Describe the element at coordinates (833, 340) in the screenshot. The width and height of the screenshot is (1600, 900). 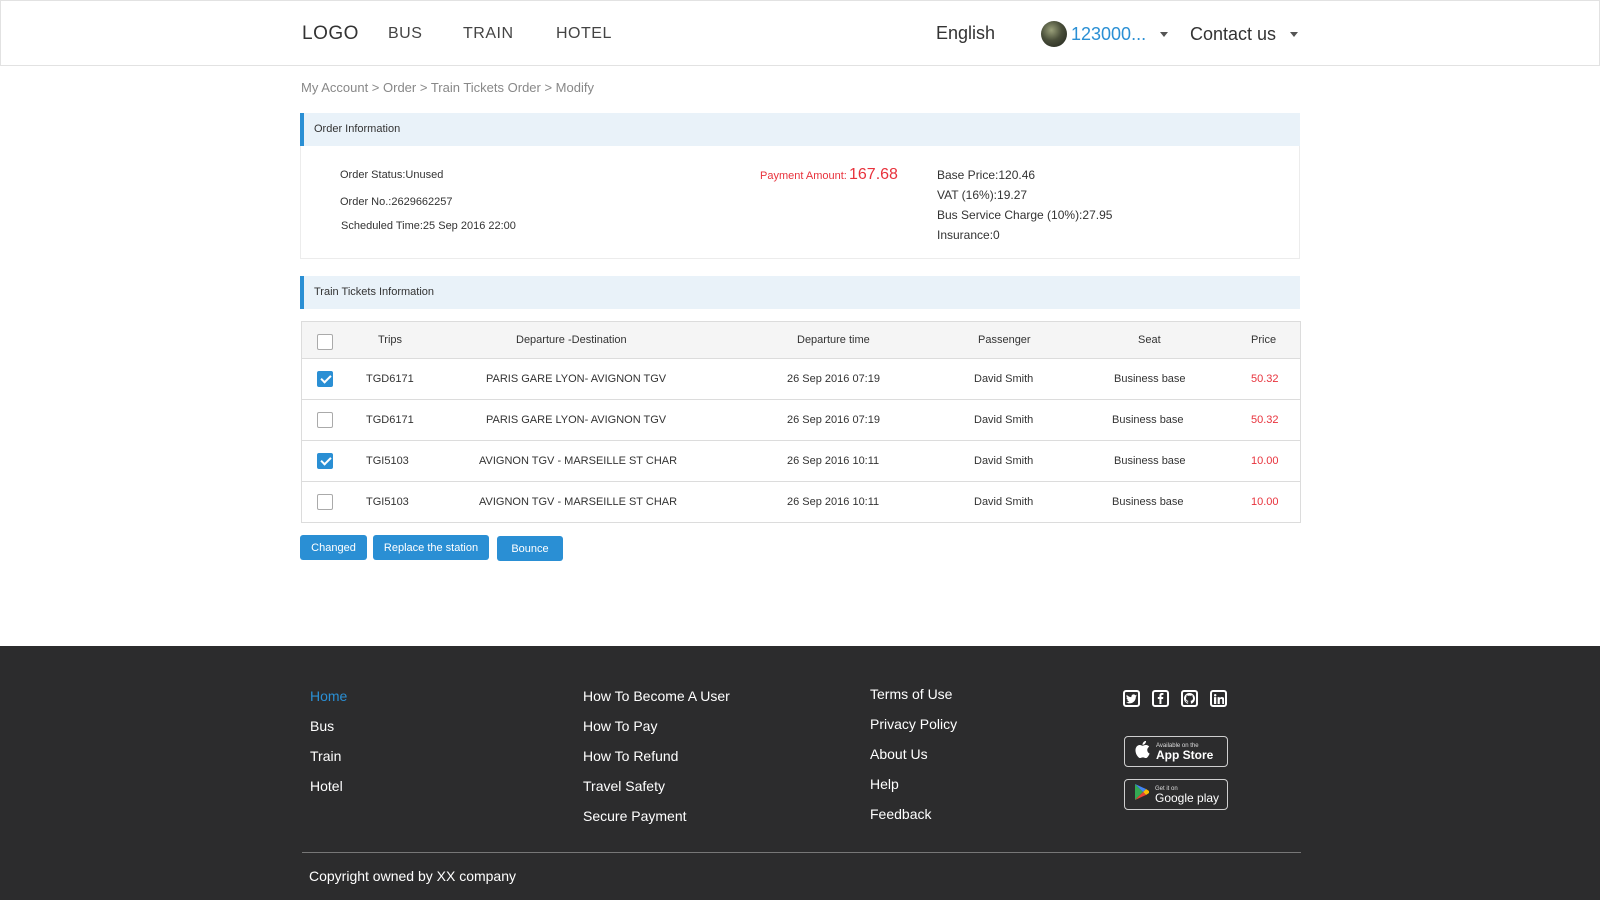
I see `col-departure-time: Departure time` at that location.